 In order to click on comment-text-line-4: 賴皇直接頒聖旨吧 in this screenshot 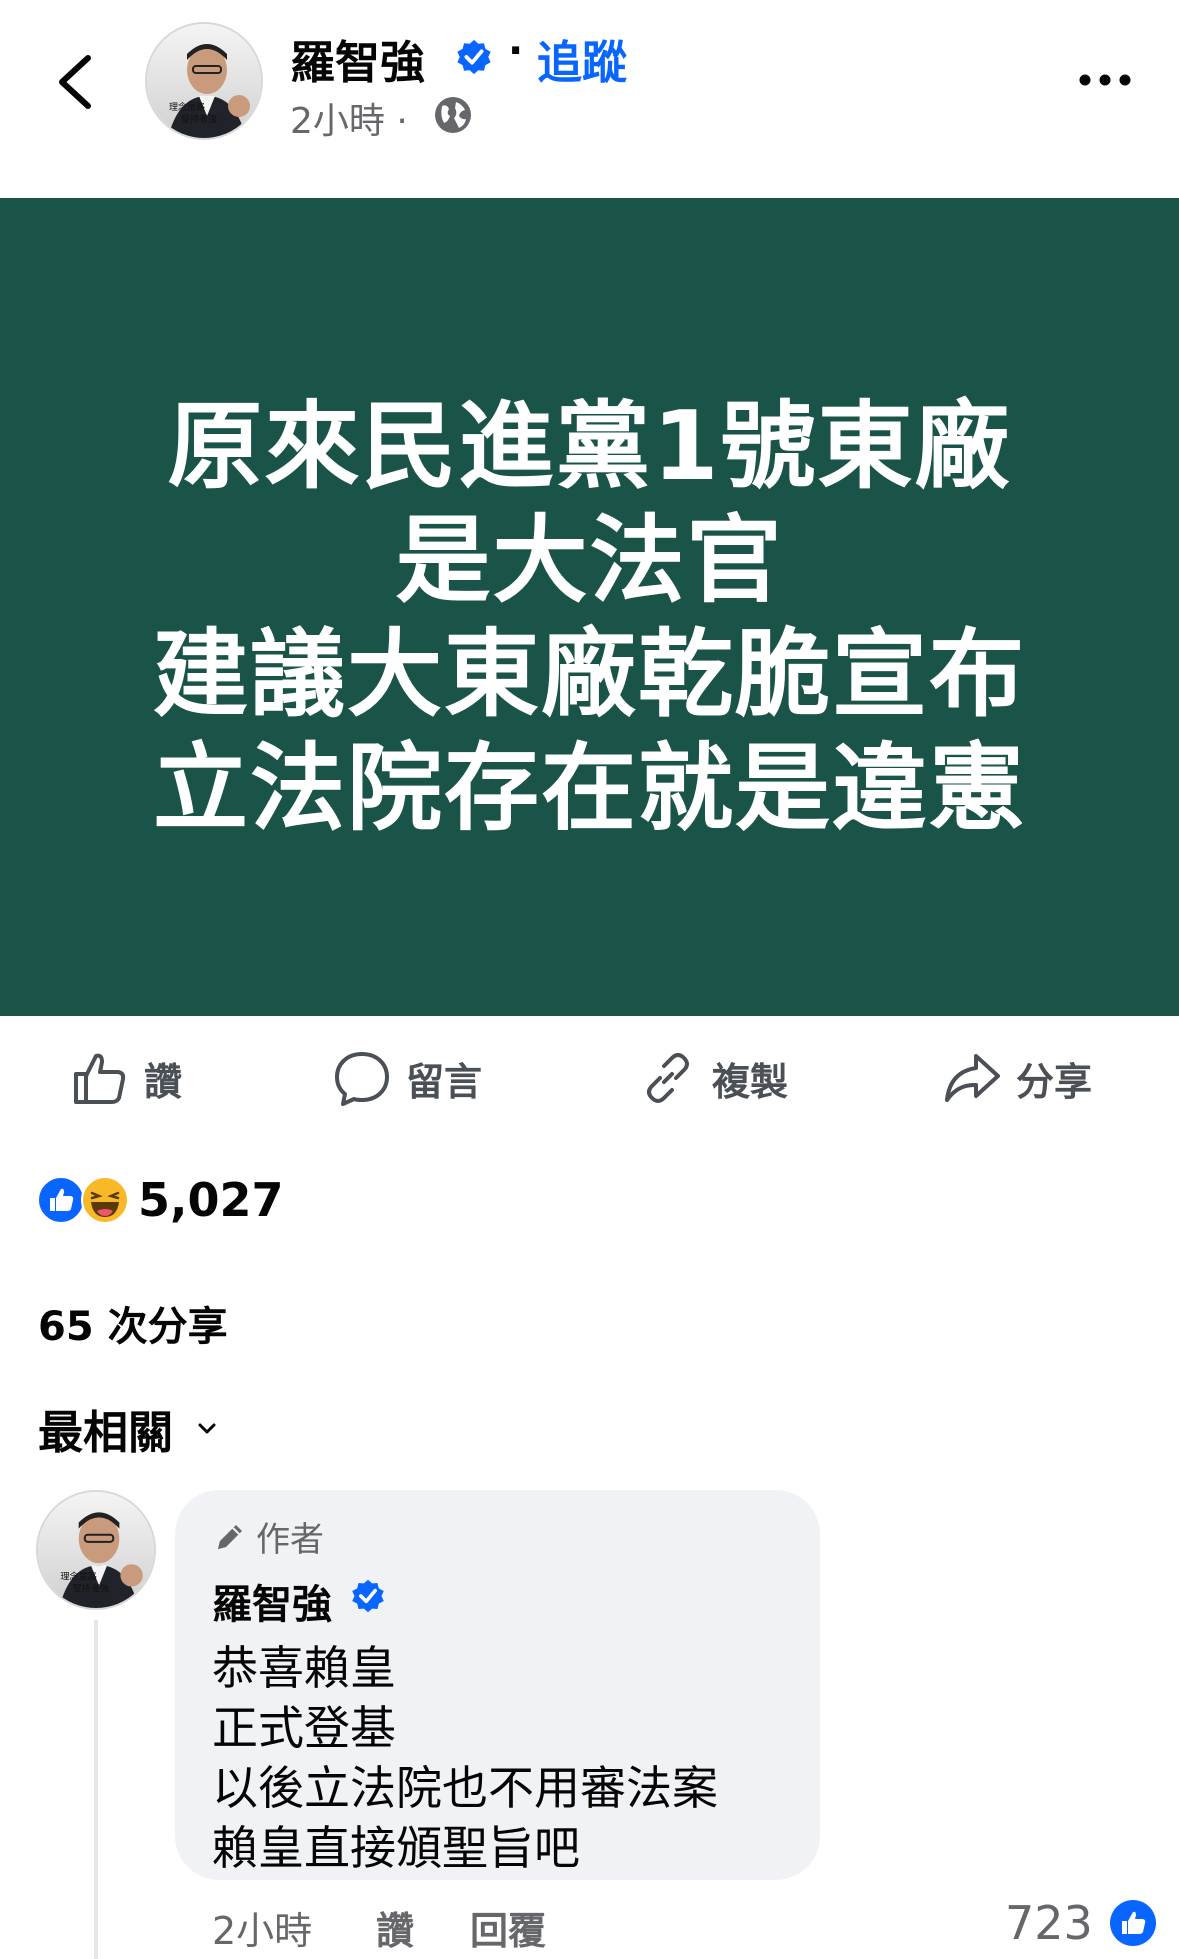, I will do `click(396, 1848)`.